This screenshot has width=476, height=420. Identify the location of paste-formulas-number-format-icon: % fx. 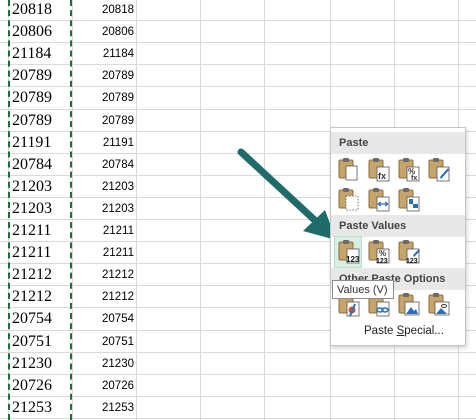
(408, 170).